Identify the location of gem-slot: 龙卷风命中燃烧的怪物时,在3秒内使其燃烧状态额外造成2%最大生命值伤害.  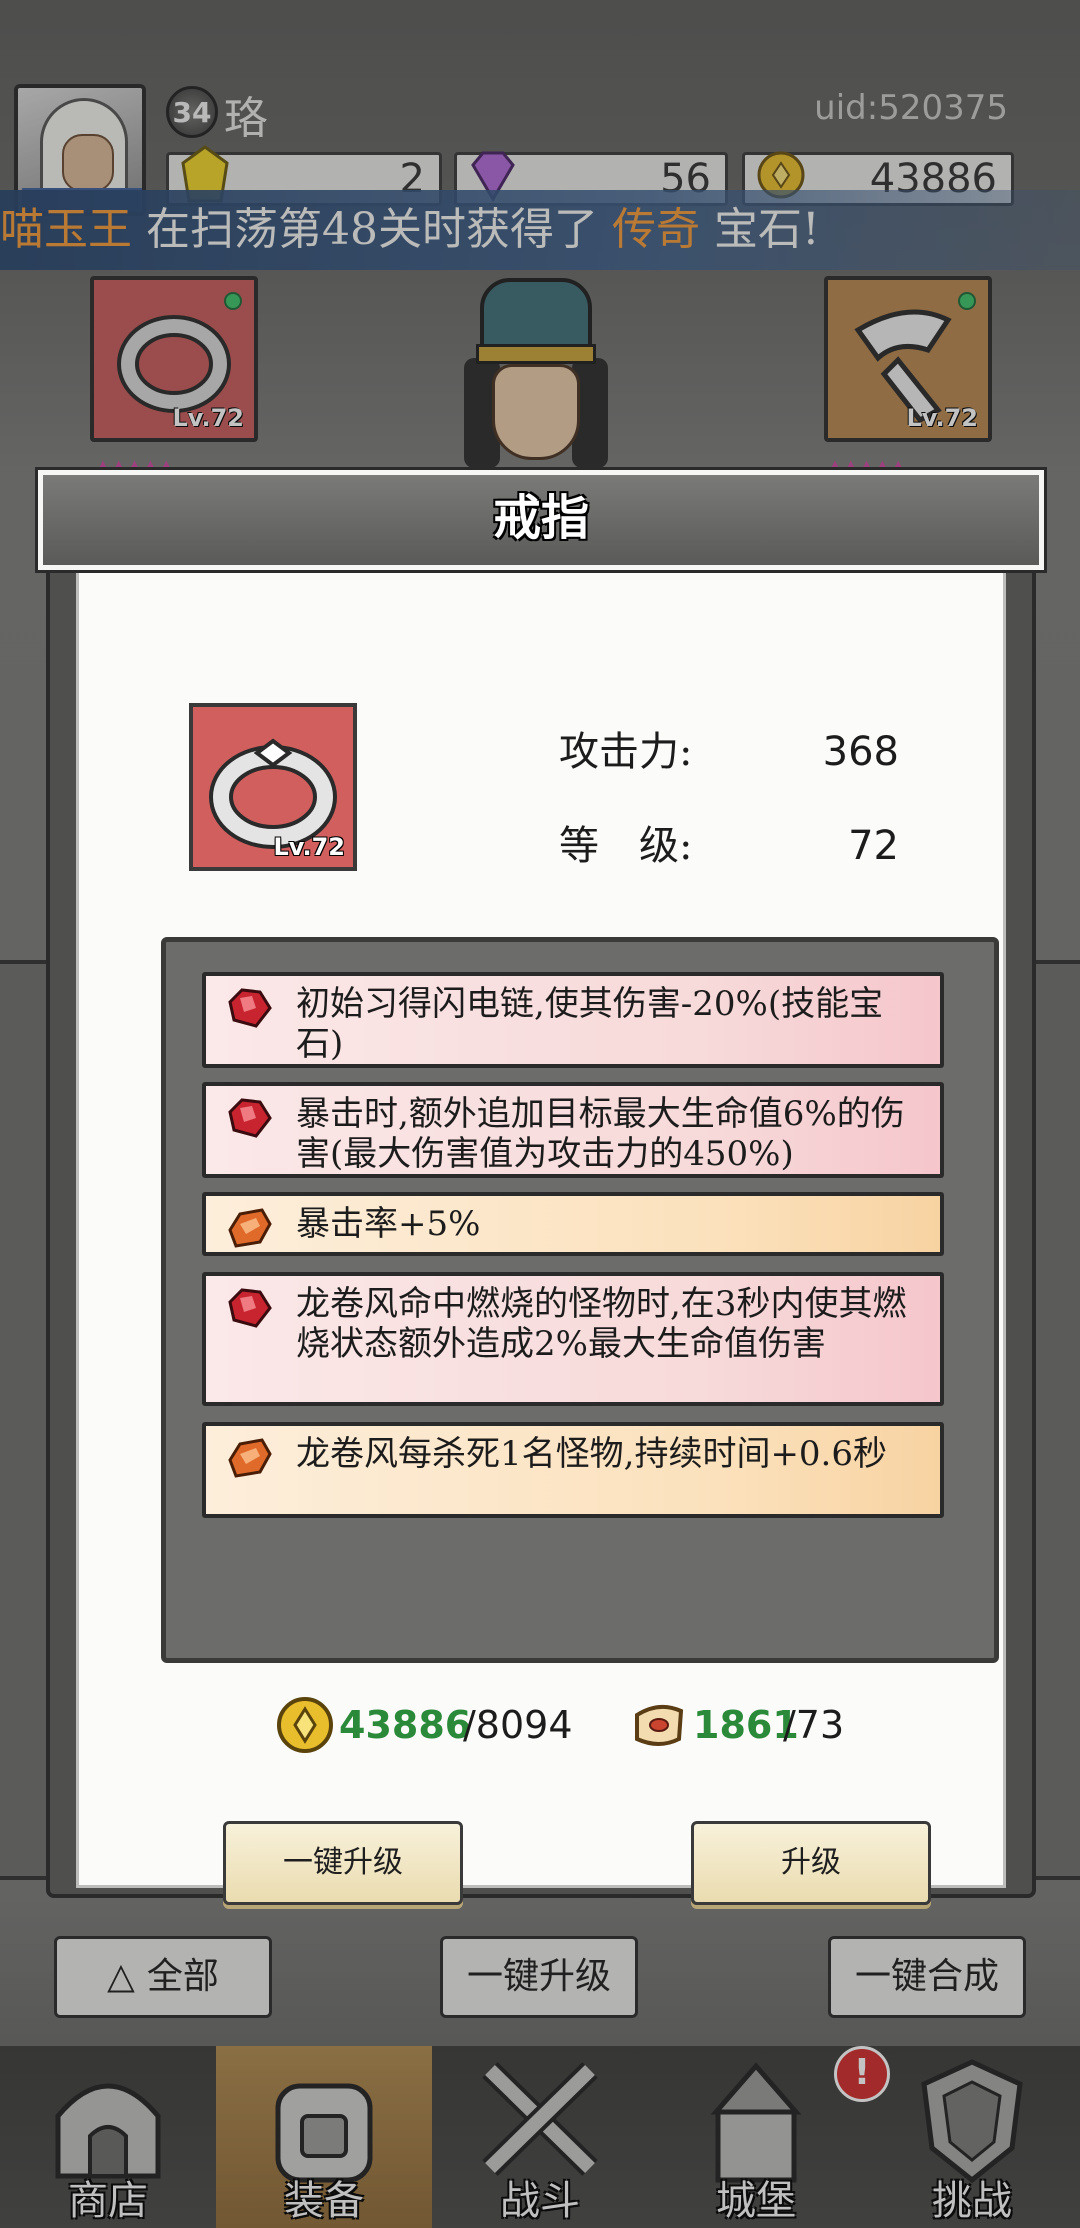
(573, 1339).